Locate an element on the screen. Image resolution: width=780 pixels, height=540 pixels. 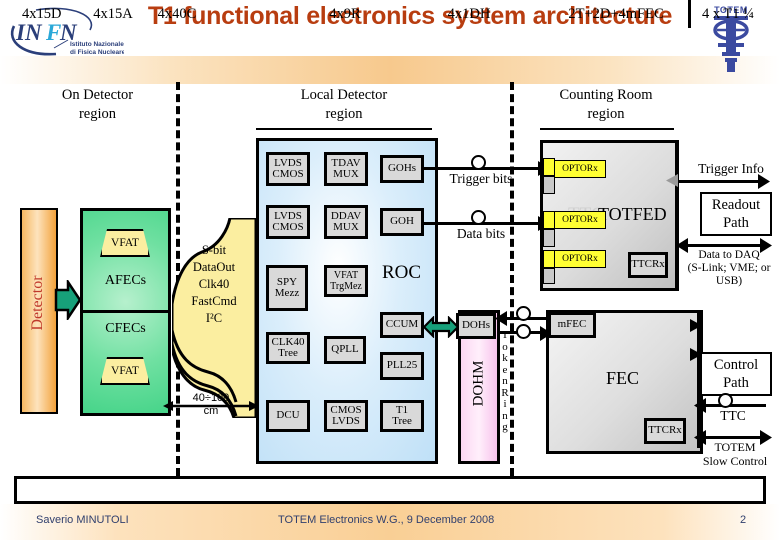
data-bits-line is located at coordinates (484, 223).